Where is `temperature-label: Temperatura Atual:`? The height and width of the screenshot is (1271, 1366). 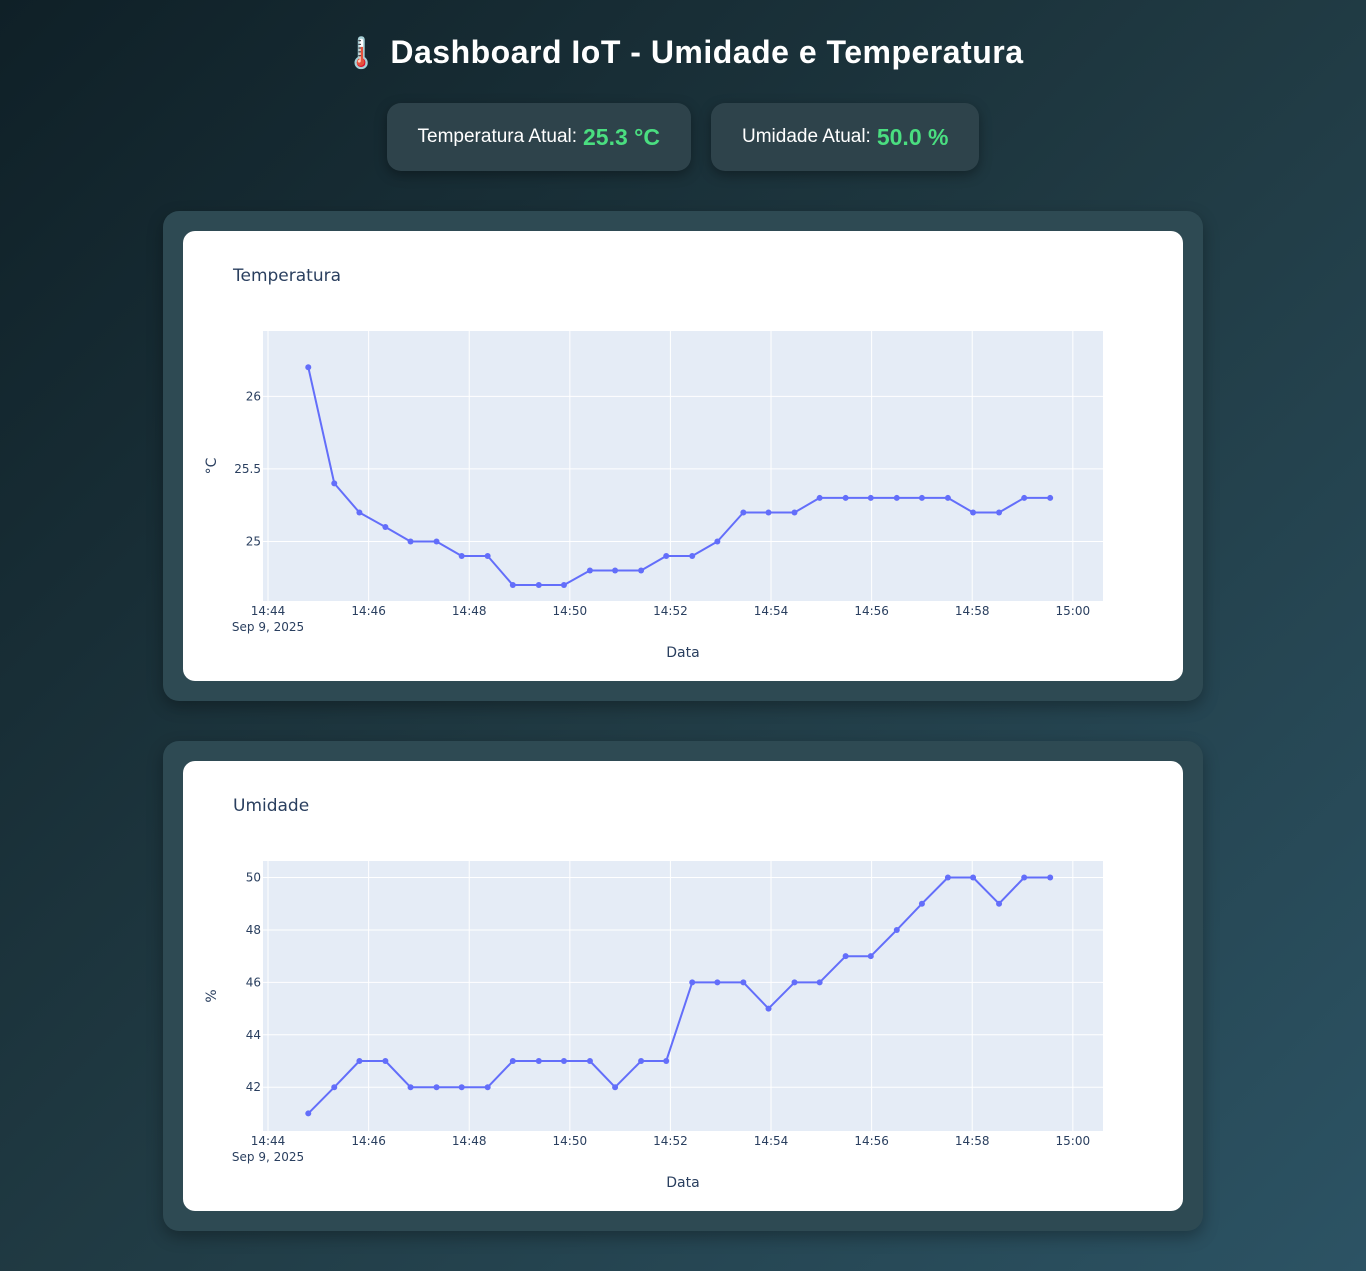 temperature-label: Temperatura Atual: is located at coordinates (497, 136).